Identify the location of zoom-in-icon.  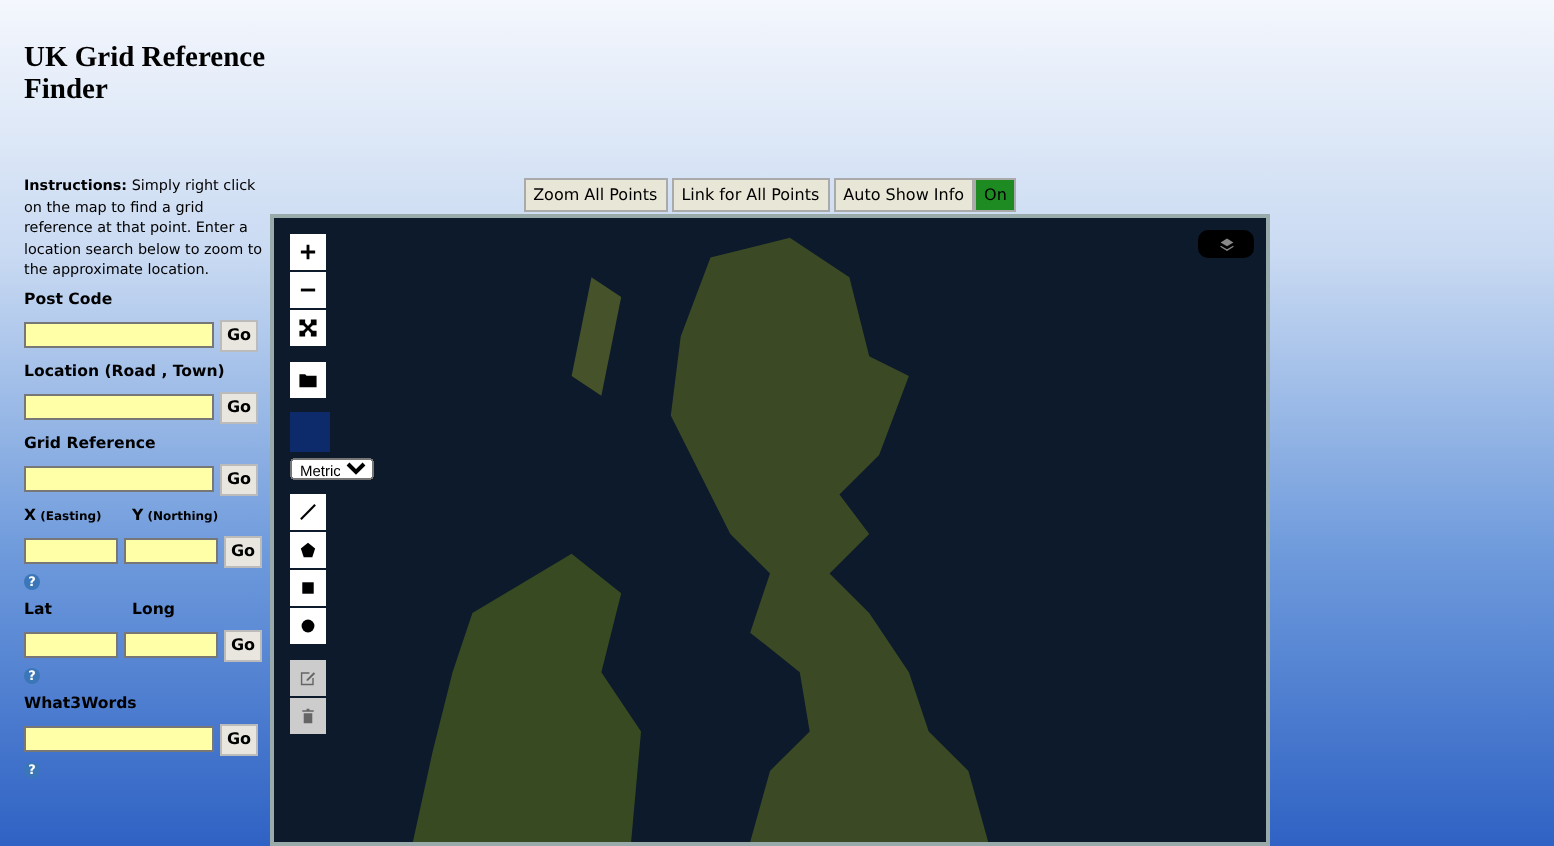
(308, 252).